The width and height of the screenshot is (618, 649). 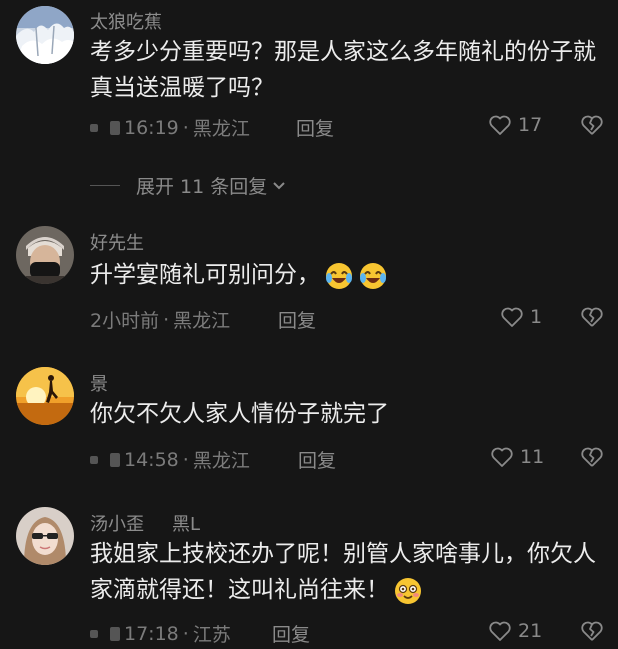 What do you see at coordinates (530, 631) in the screenshot?
I see `like-count: 21` at bounding box center [530, 631].